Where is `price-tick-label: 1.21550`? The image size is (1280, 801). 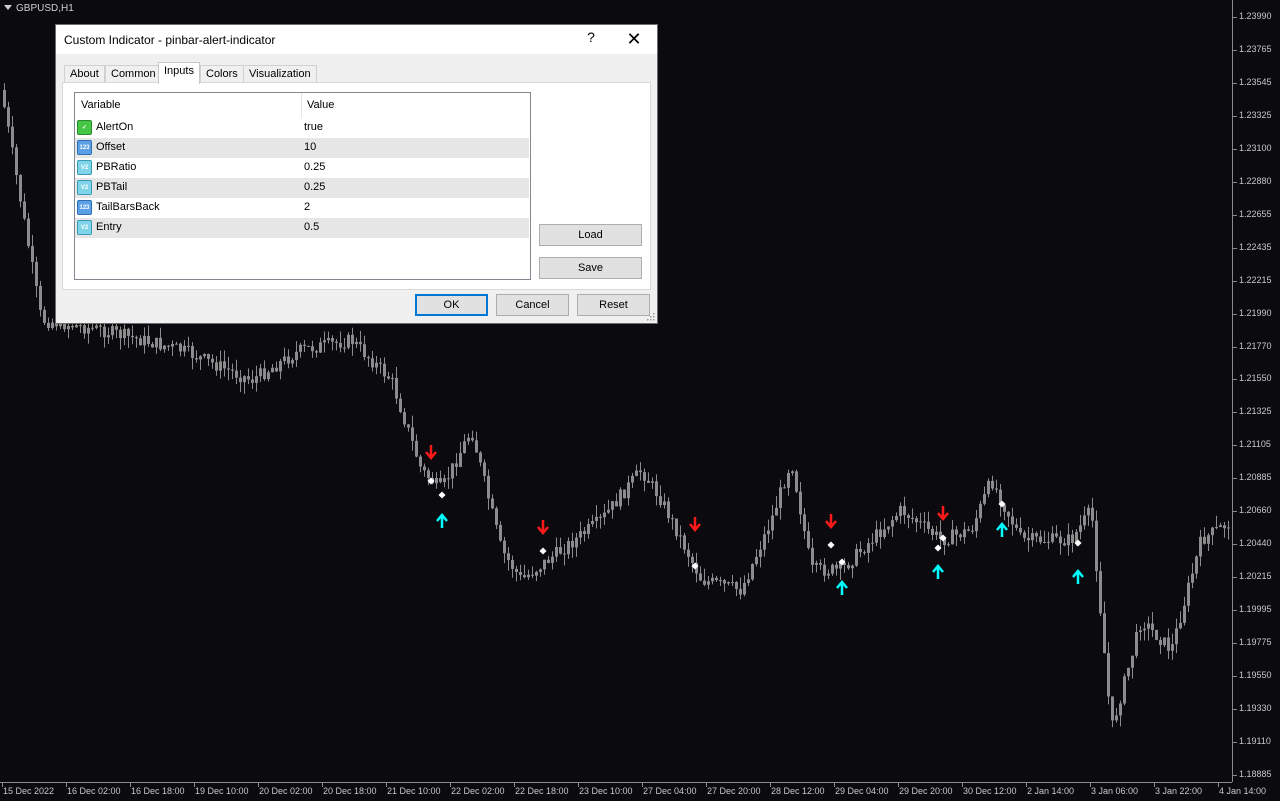
price-tick-label: 1.21550 is located at coordinates (1255, 378).